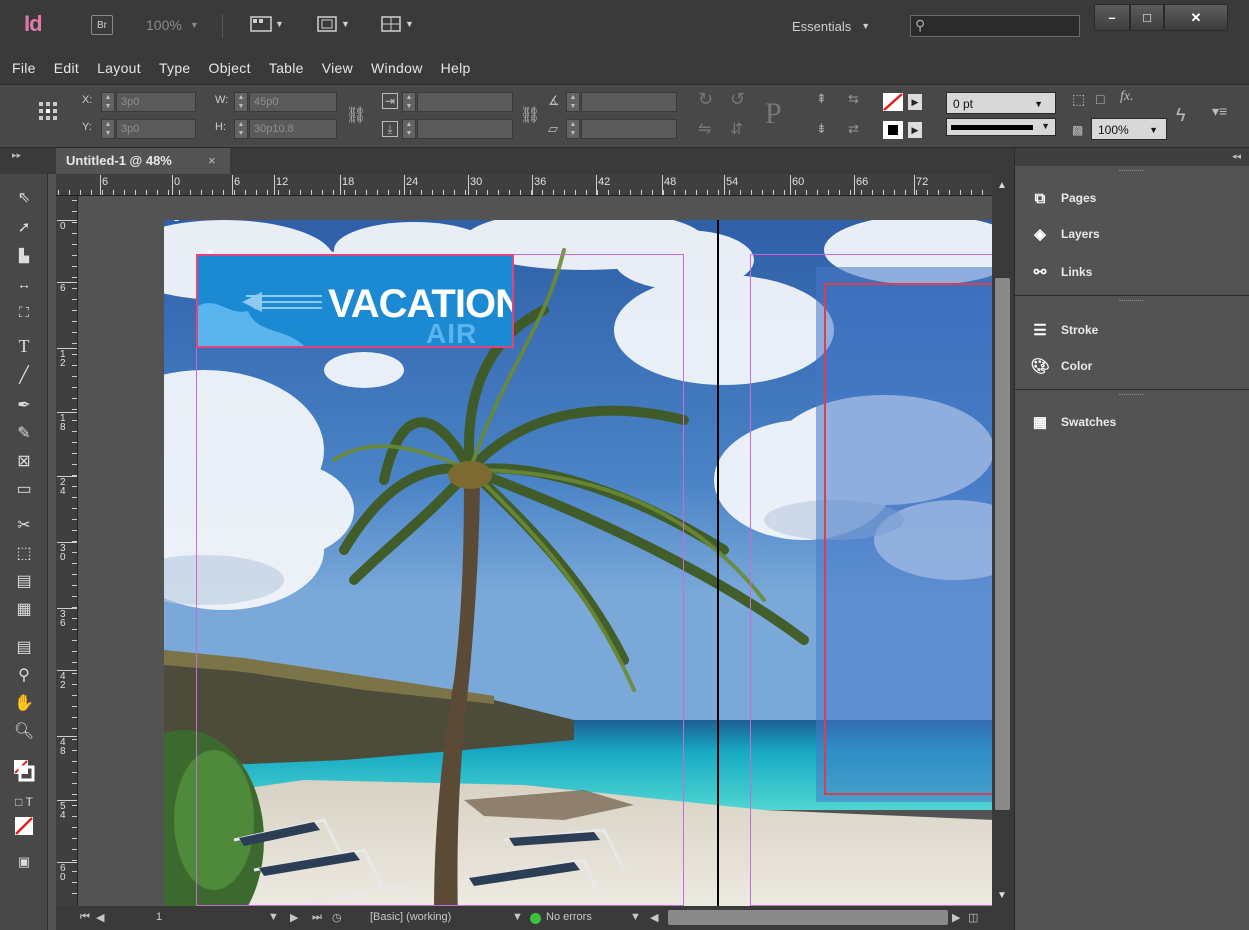  I want to click on pen-tool-icon: ✒, so click(24, 406).